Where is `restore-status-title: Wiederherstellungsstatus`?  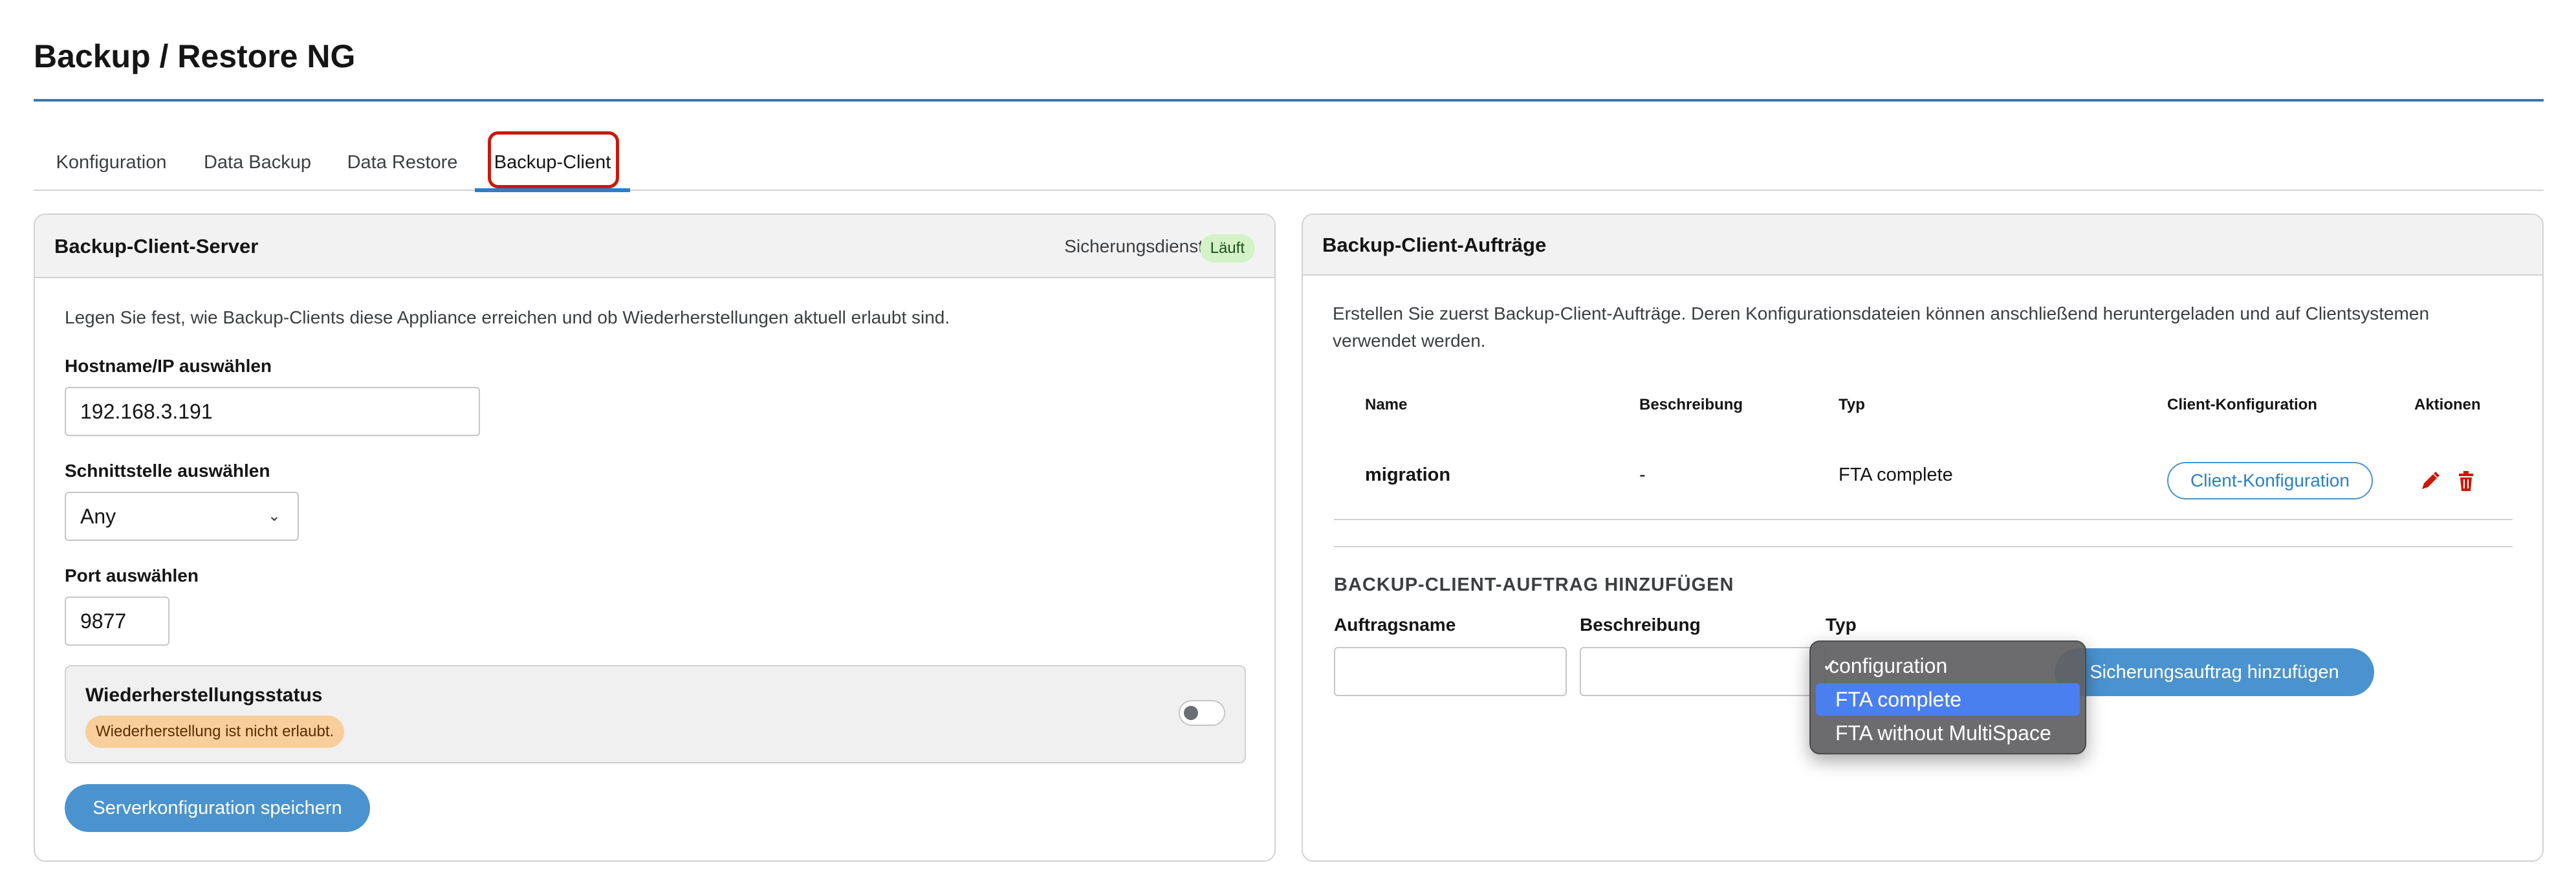 restore-status-title: Wiederherstellungsstatus is located at coordinates (204, 695).